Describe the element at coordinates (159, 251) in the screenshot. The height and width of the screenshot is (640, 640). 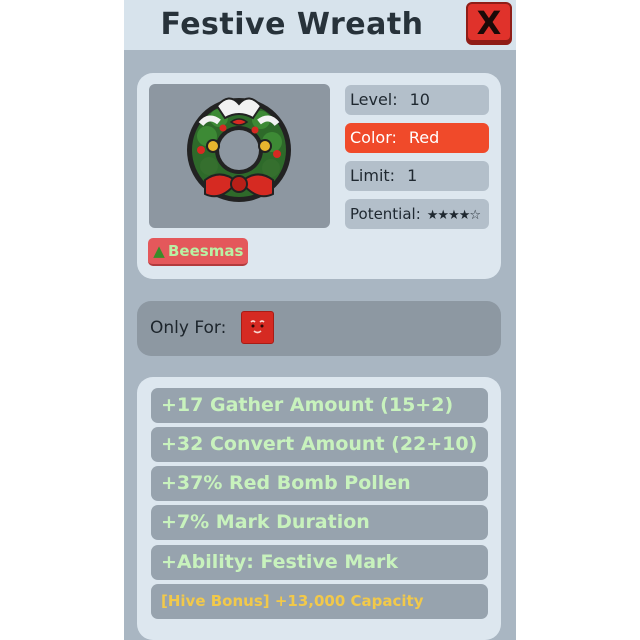
I see `christmas-tree-icon: ▲` at that location.